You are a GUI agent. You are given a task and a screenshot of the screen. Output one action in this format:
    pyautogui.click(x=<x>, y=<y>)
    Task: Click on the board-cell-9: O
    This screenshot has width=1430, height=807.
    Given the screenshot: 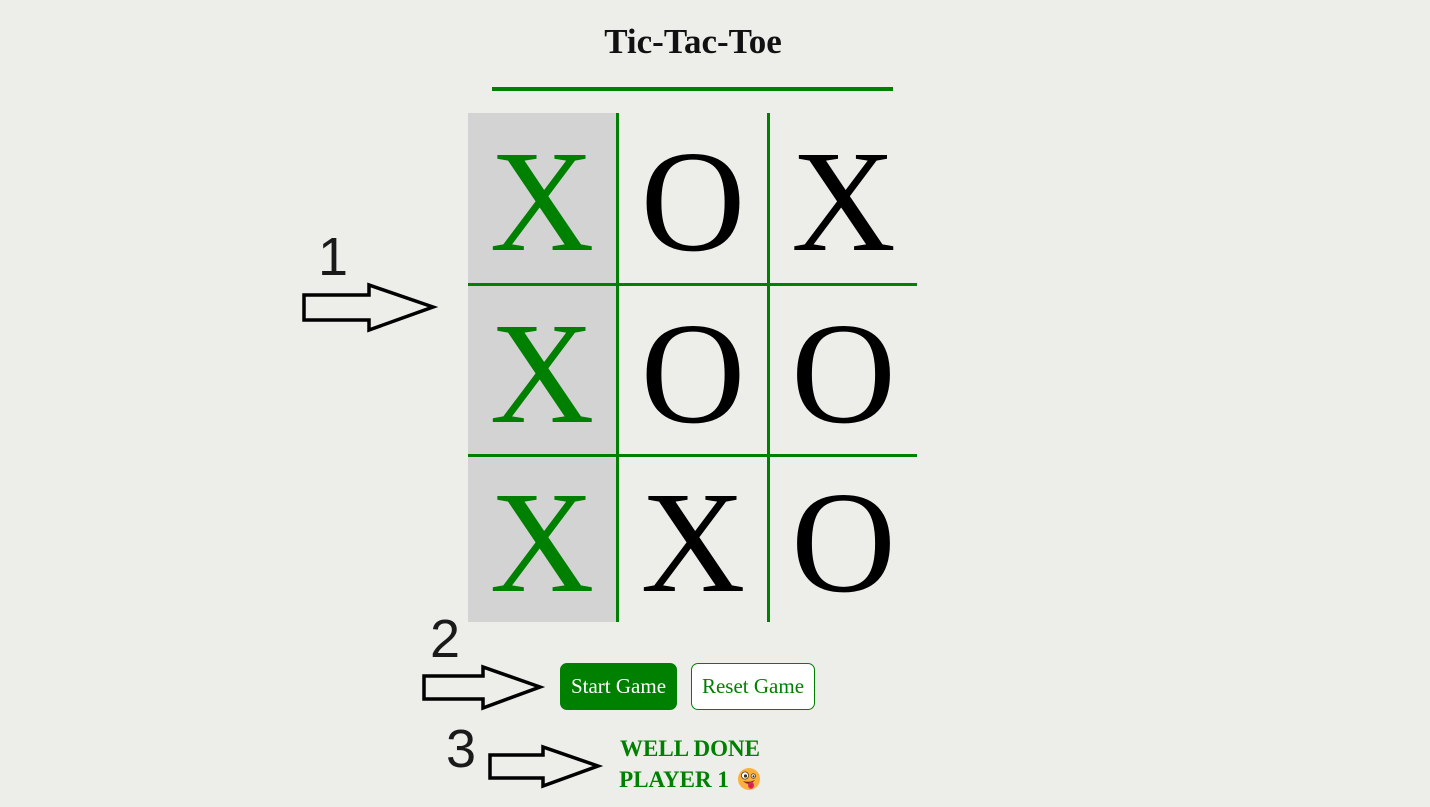 What is the action you would take?
    pyautogui.click(x=842, y=538)
    